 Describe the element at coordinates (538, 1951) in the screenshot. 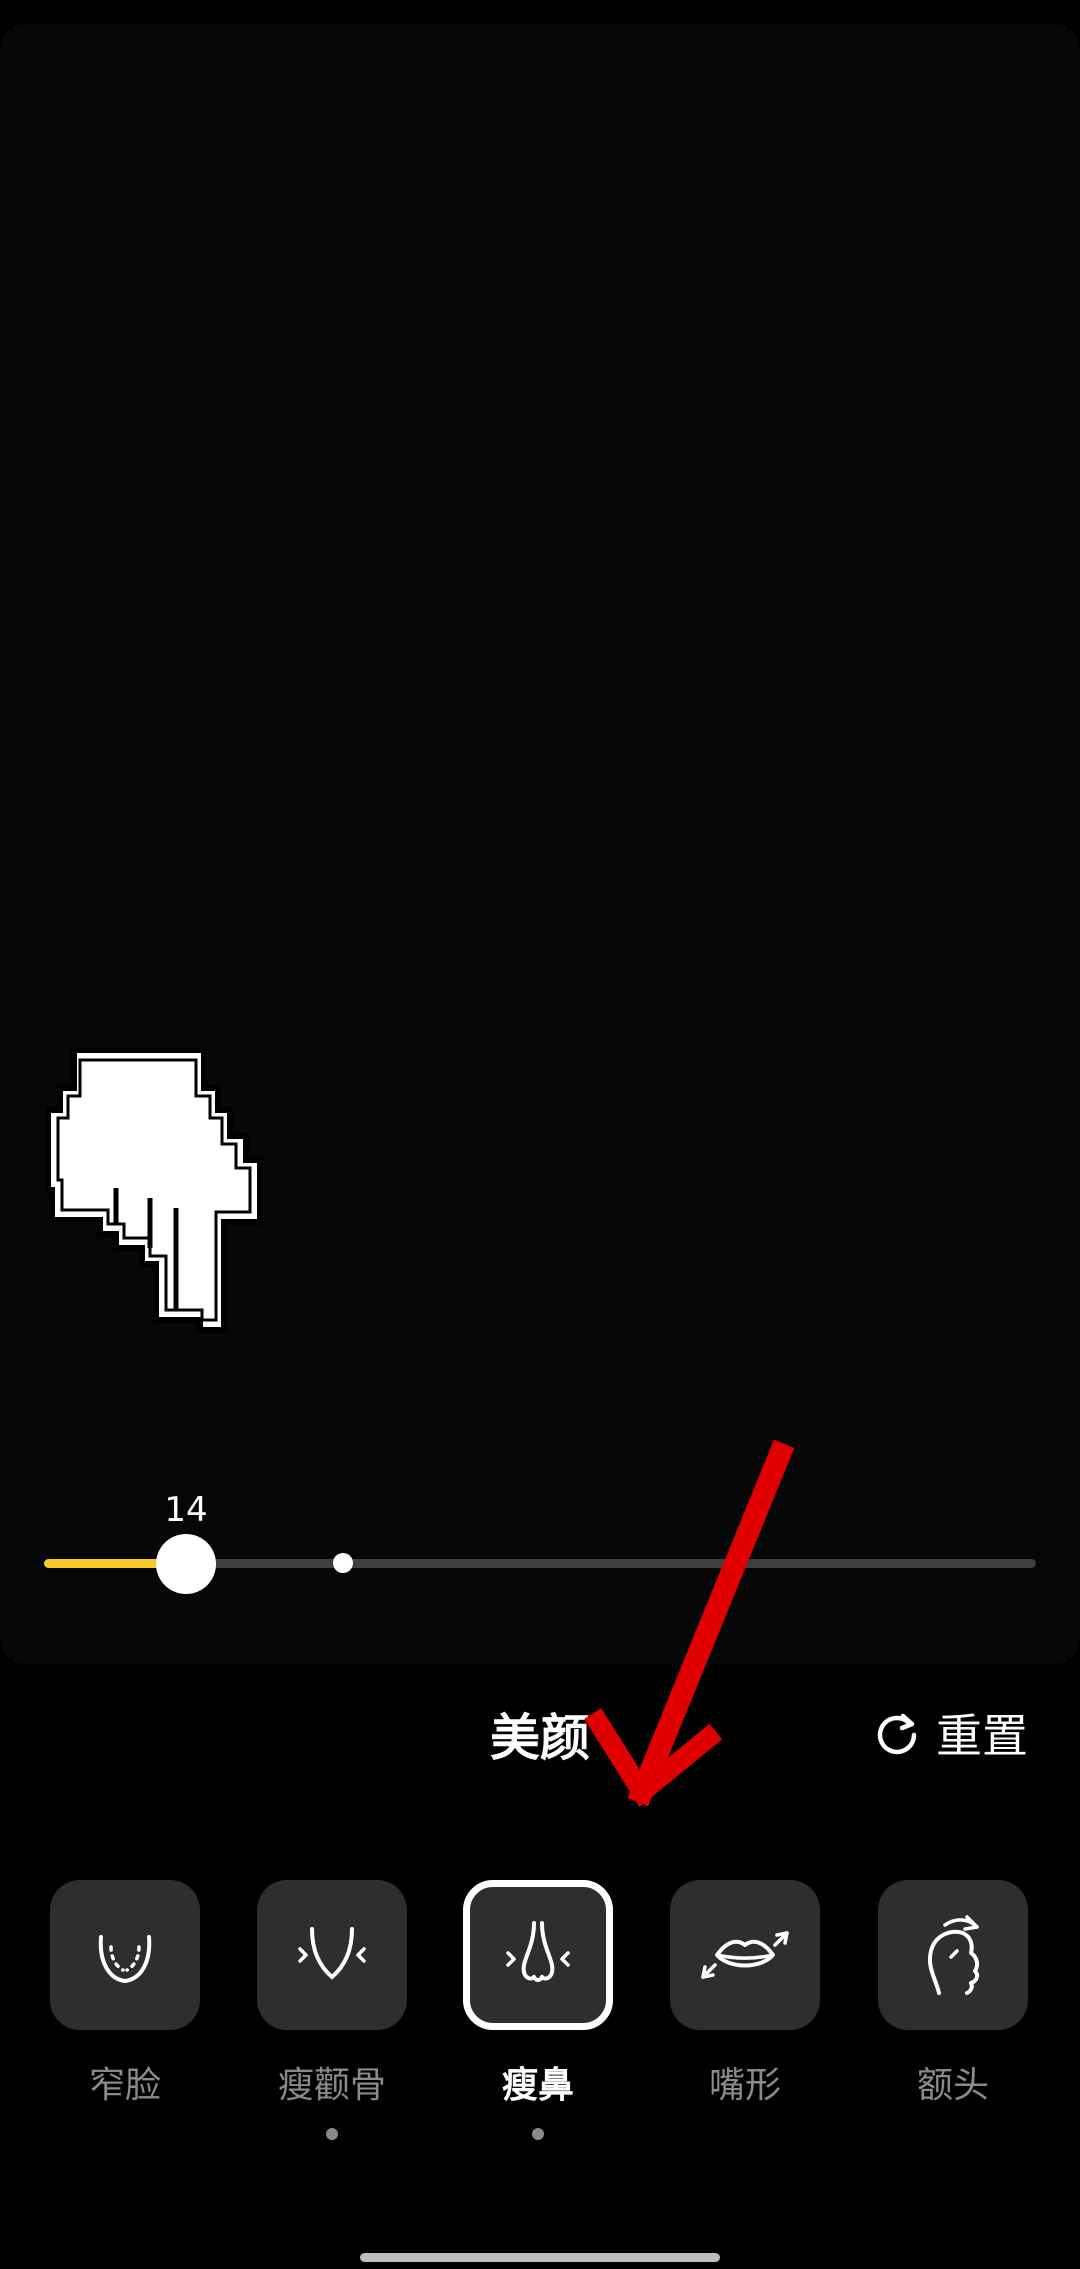

I see `nose-icon` at that location.